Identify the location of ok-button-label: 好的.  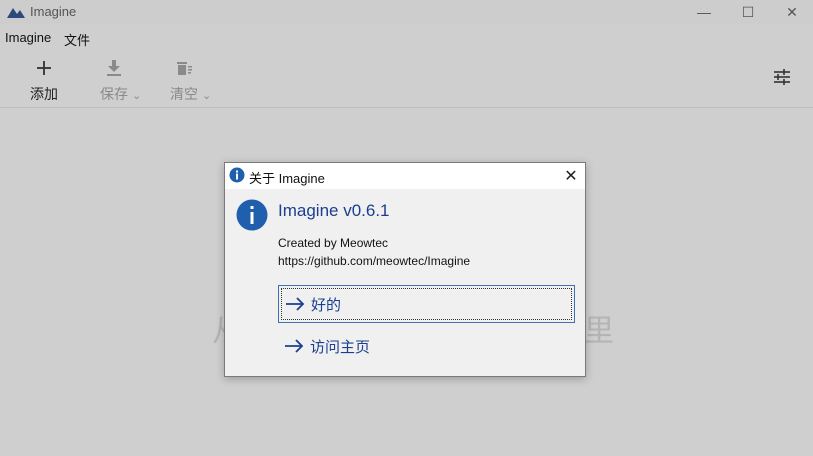
(326, 305).